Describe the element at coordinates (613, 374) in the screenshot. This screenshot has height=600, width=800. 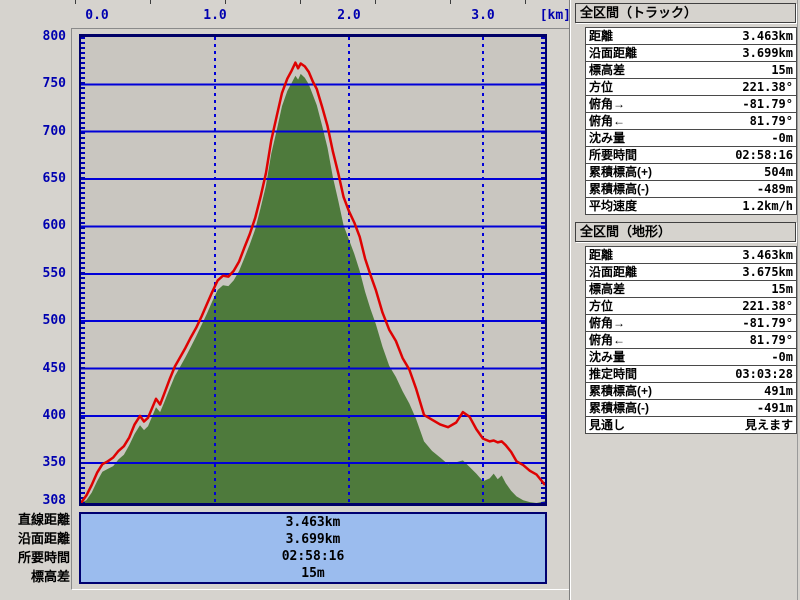
I see `stat-label: 推定時間` at that location.